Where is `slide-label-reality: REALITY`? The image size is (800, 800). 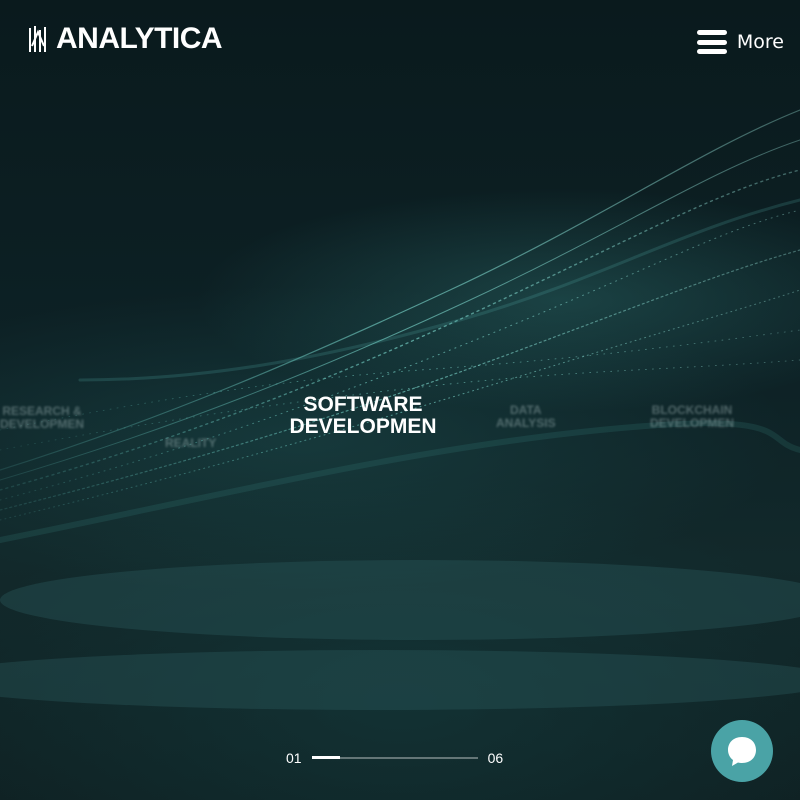 slide-label-reality: REALITY is located at coordinates (190, 443).